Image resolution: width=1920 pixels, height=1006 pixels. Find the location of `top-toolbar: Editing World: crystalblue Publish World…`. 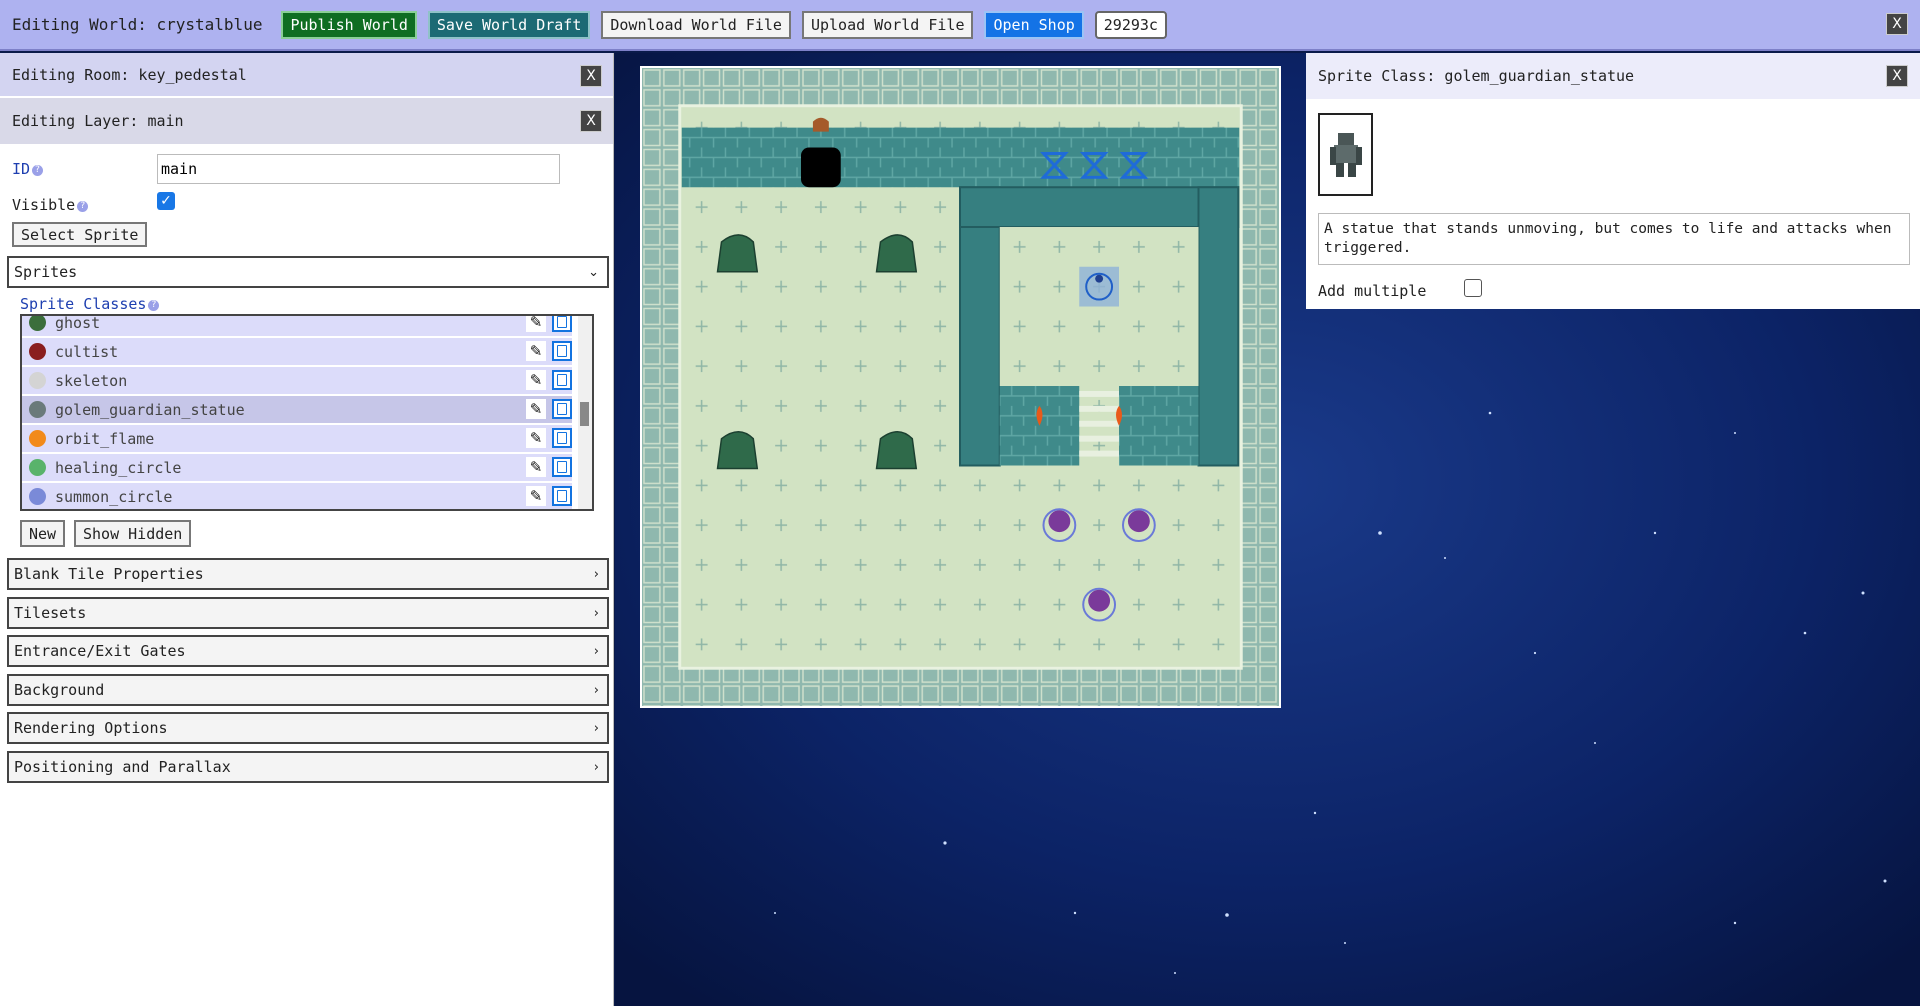

top-toolbar: Editing World: crystalblue Publish World… is located at coordinates (960, 25).